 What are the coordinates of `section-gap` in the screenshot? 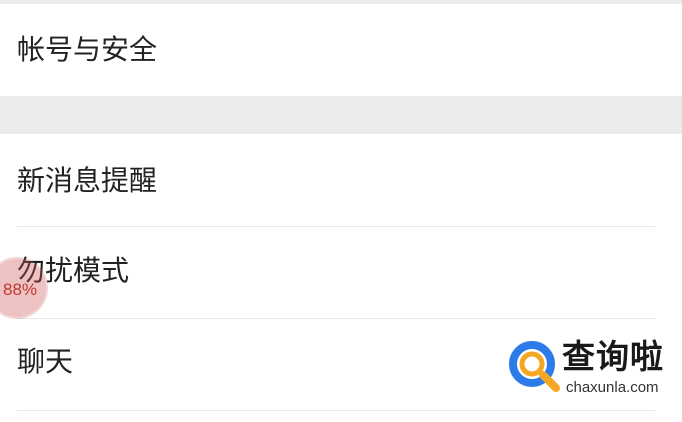 It's located at (341, 115).